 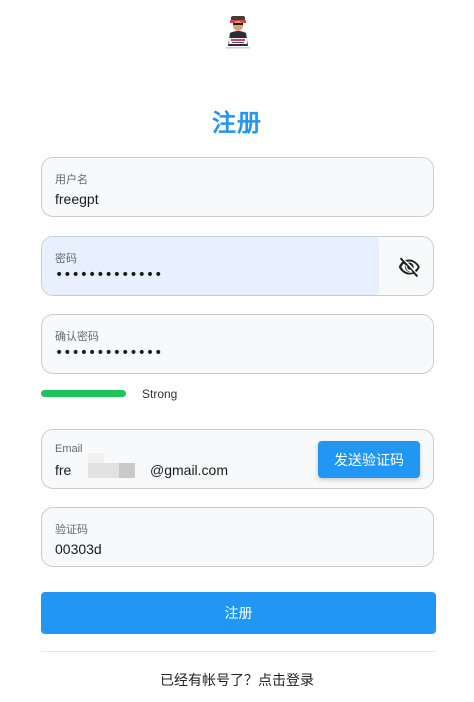 What do you see at coordinates (237, 187) in the screenshot?
I see `username-field: 用户名 freegpt` at bounding box center [237, 187].